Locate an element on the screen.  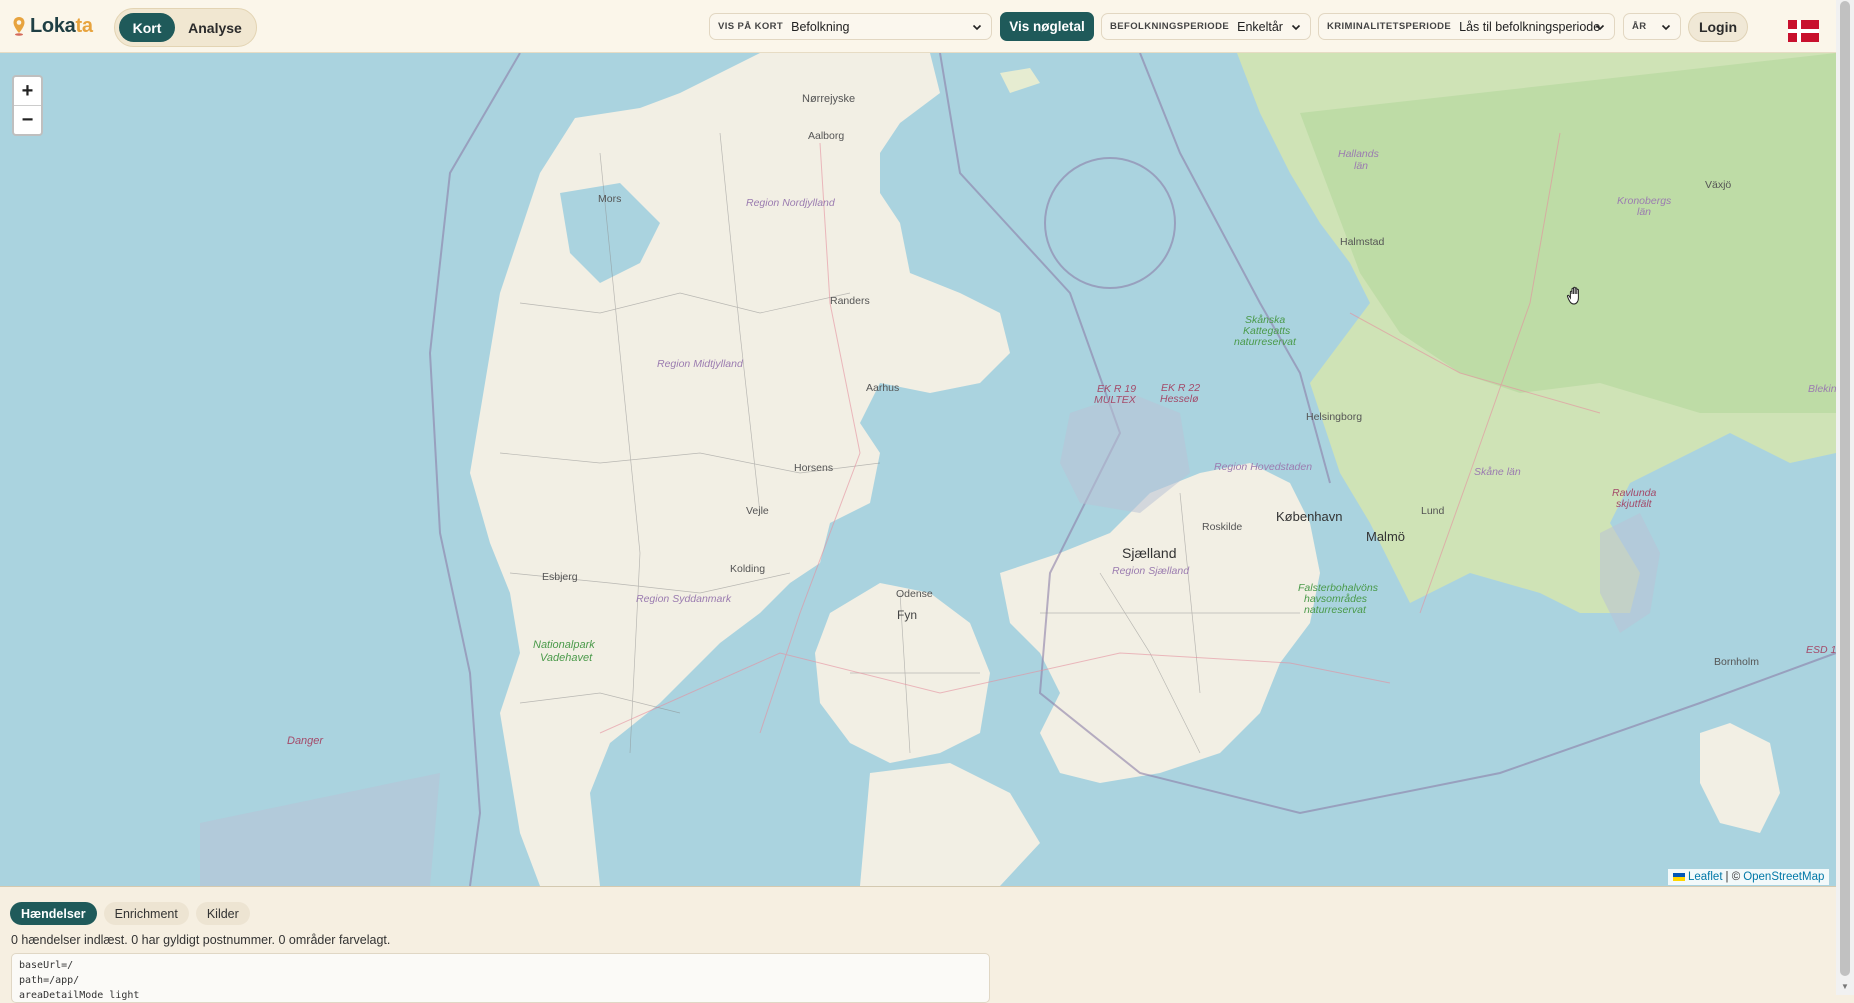
brand-name: Lokata is located at coordinates (61, 25).